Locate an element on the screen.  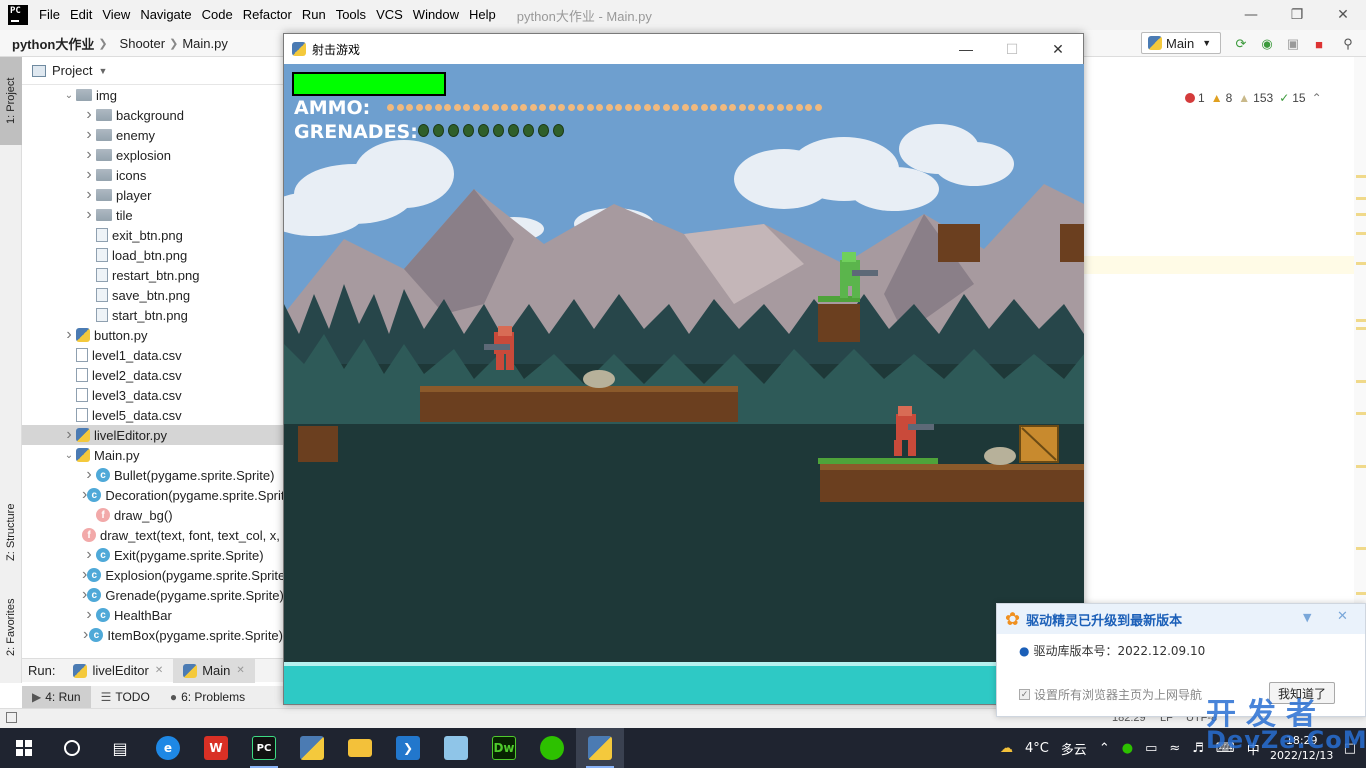
wechat-tray-icon: ● is located at coordinates (1127, 748).